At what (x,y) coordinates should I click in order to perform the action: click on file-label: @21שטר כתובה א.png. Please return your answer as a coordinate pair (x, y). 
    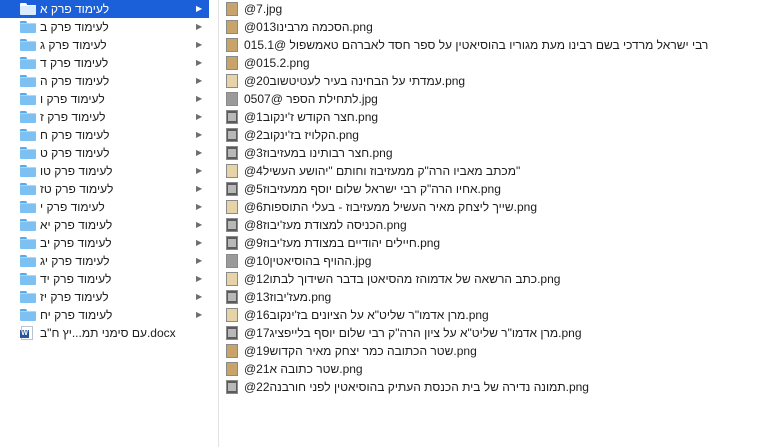
    Looking at the image, I should click on (303, 369).